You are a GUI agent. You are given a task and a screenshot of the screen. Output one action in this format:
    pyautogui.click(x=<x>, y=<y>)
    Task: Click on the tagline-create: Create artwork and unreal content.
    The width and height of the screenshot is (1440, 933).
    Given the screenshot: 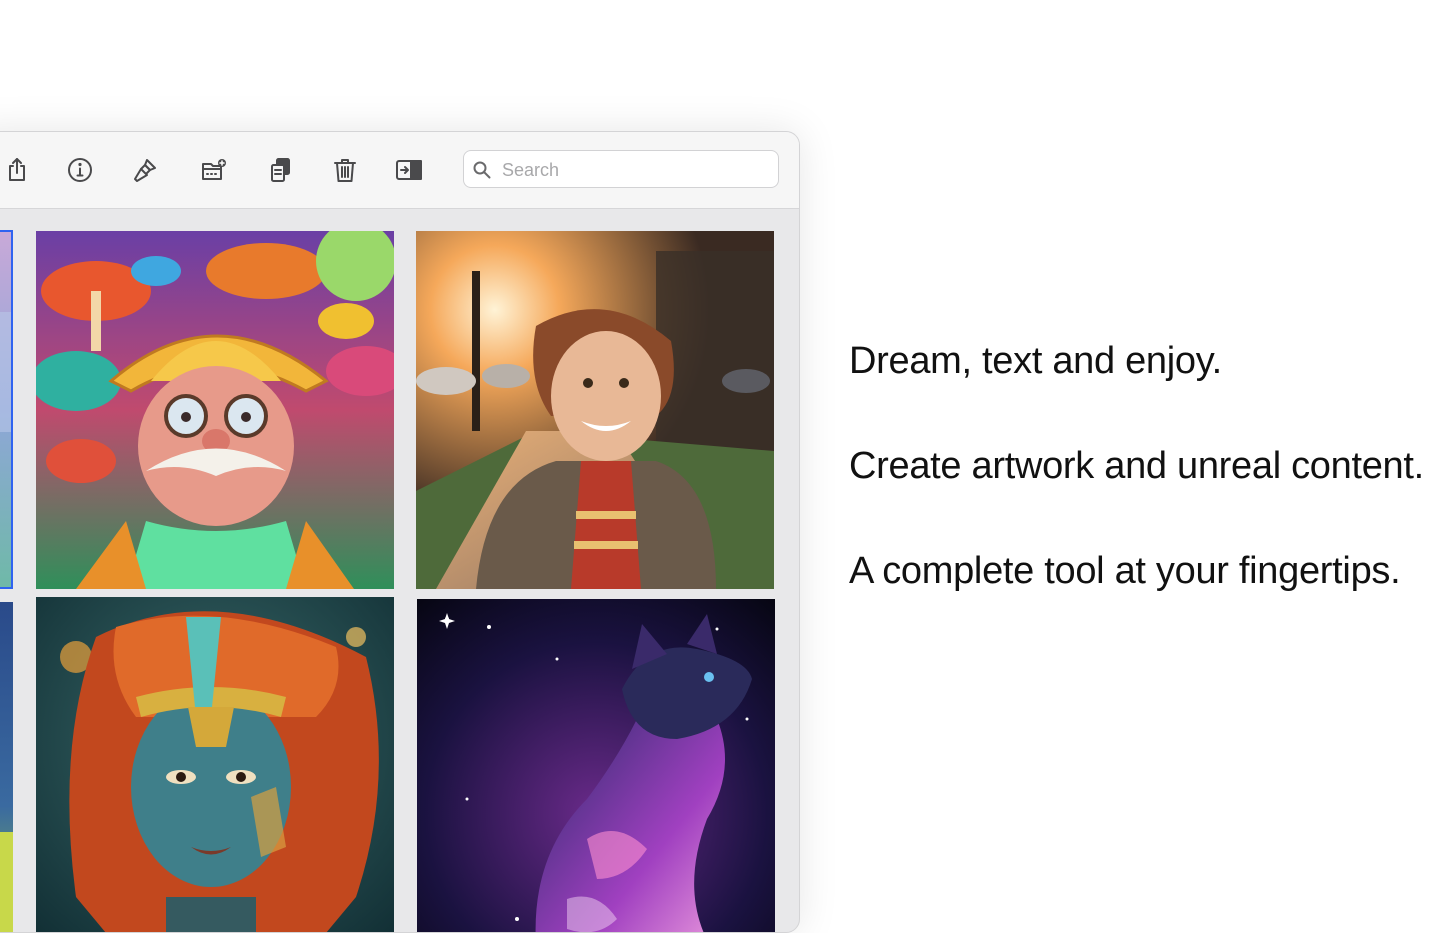 What is the action you would take?
    pyautogui.click(x=1136, y=466)
    